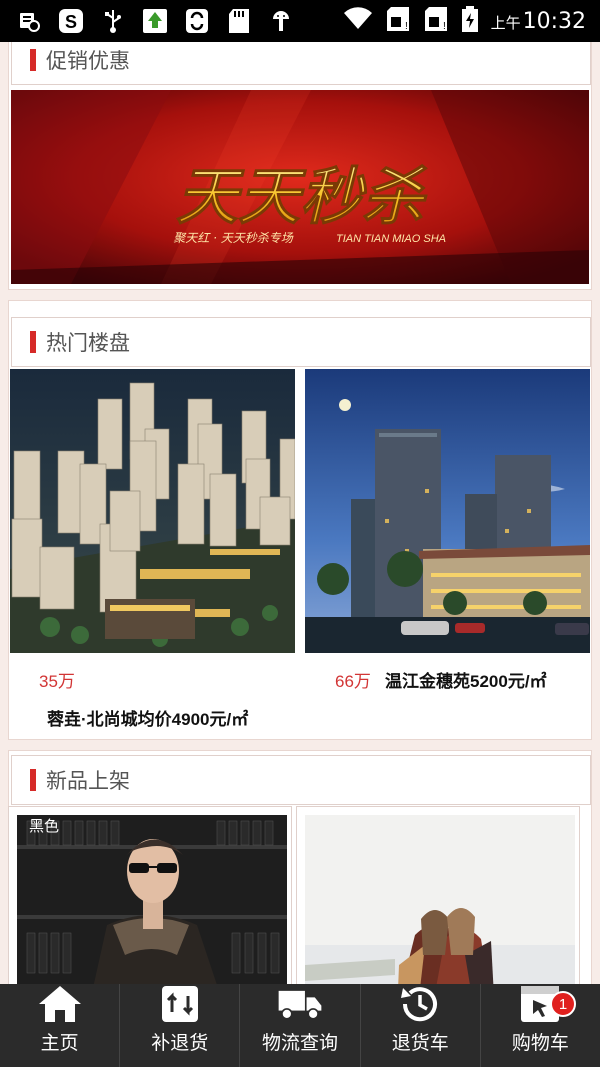 The height and width of the screenshot is (1067, 600). Describe the element at coordinates (88, 781) in the screenshot. I see `new-section-title: 新品上架` at that location.